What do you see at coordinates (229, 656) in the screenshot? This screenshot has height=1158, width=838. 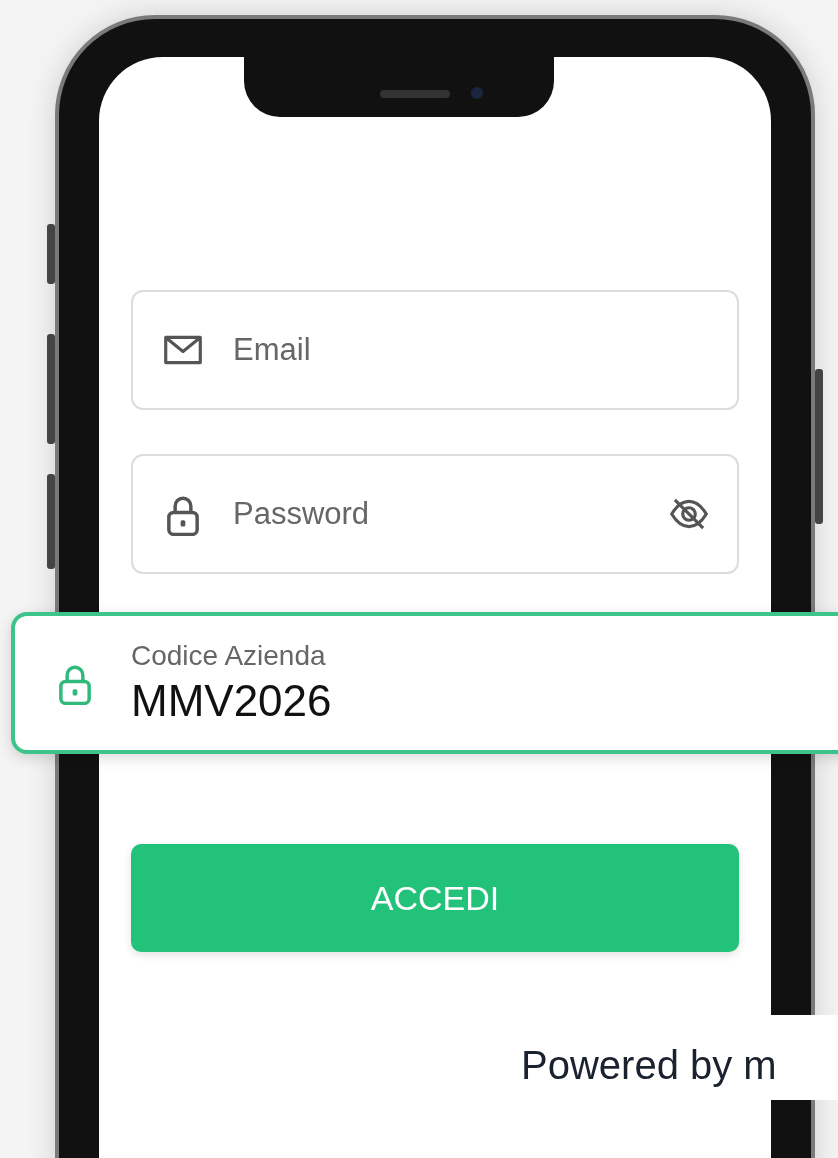 I see `field-label: Codice Azienda` at bounding box center [229, 656].